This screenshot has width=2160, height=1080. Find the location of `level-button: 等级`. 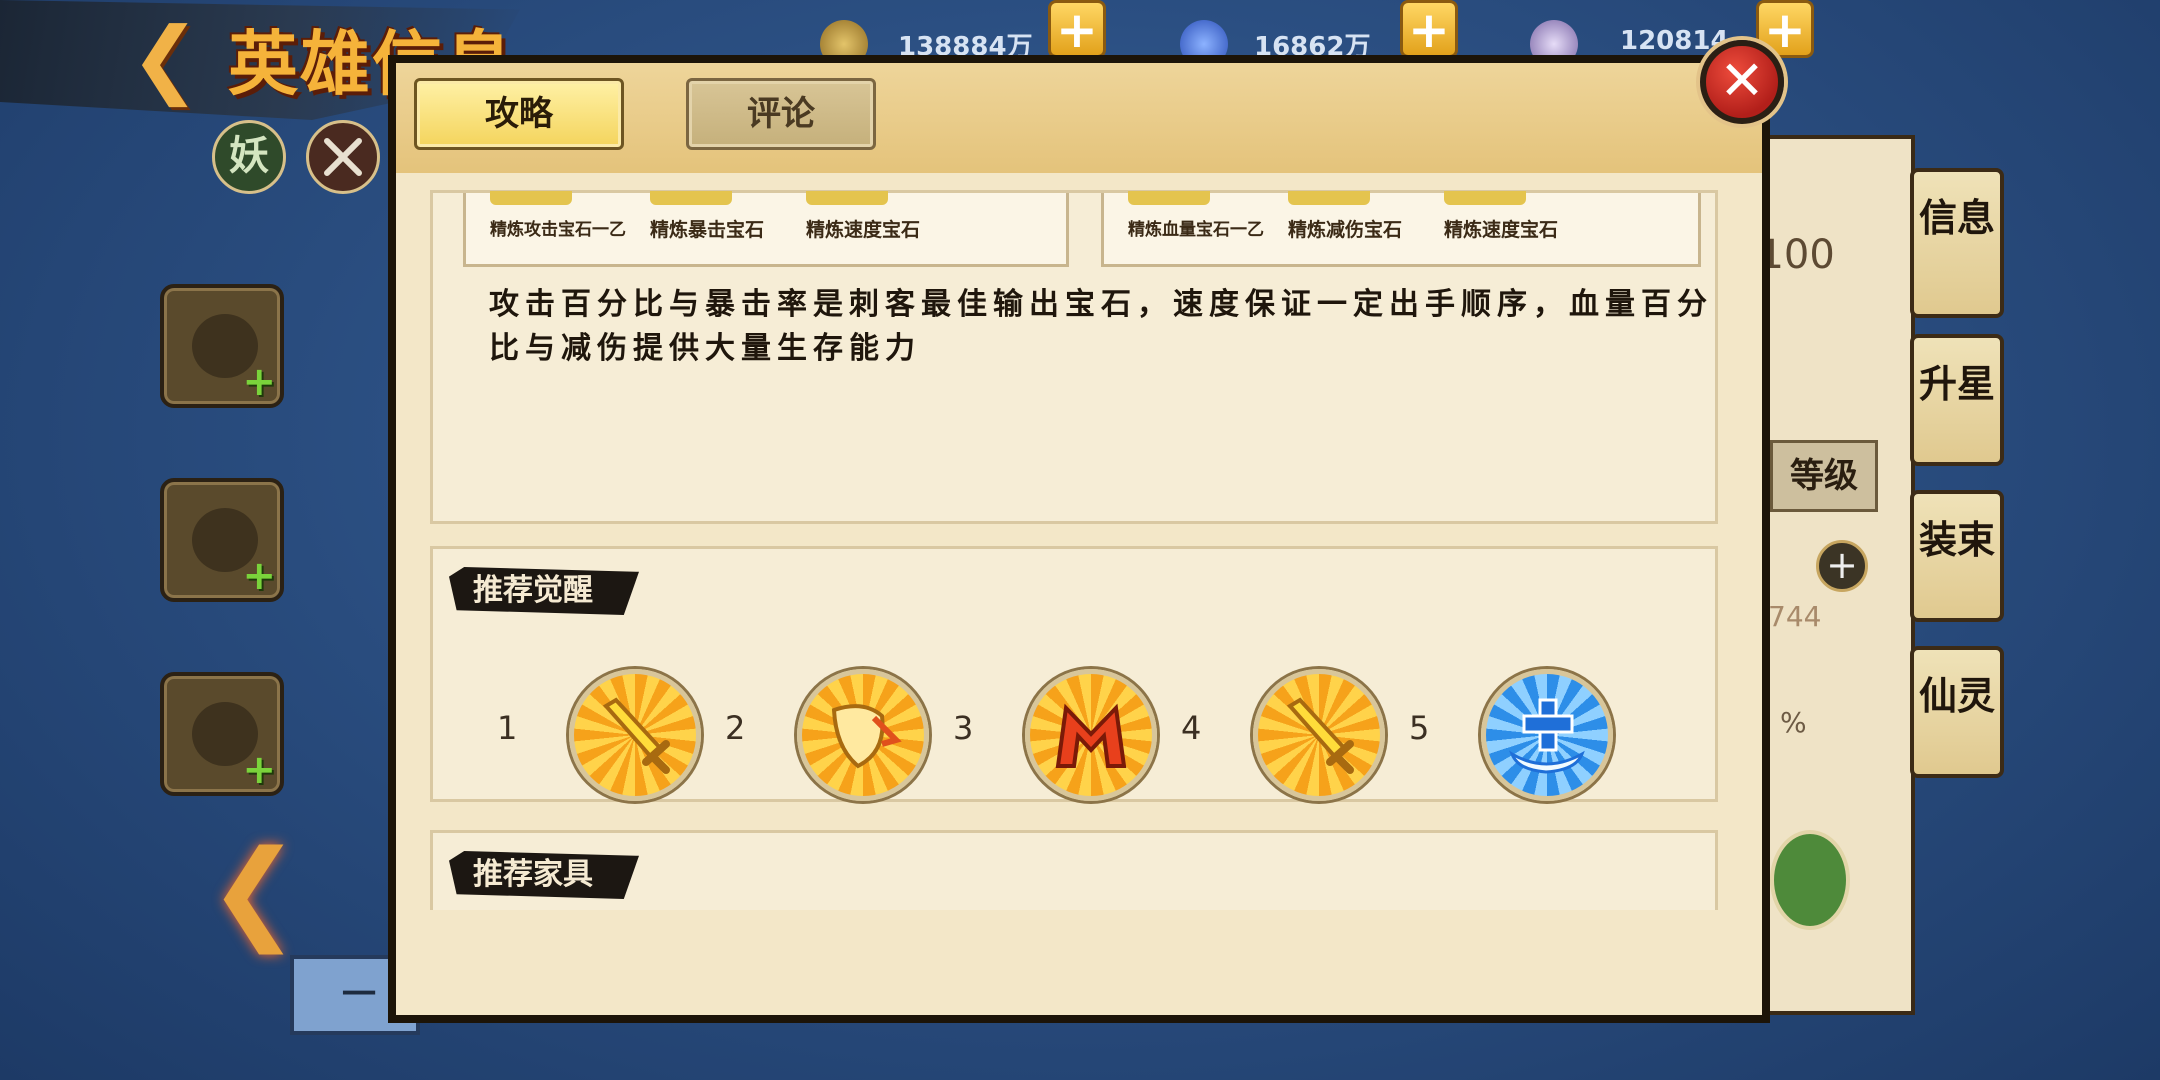

level-button: 等级 is located at coordinates (1824, 476).